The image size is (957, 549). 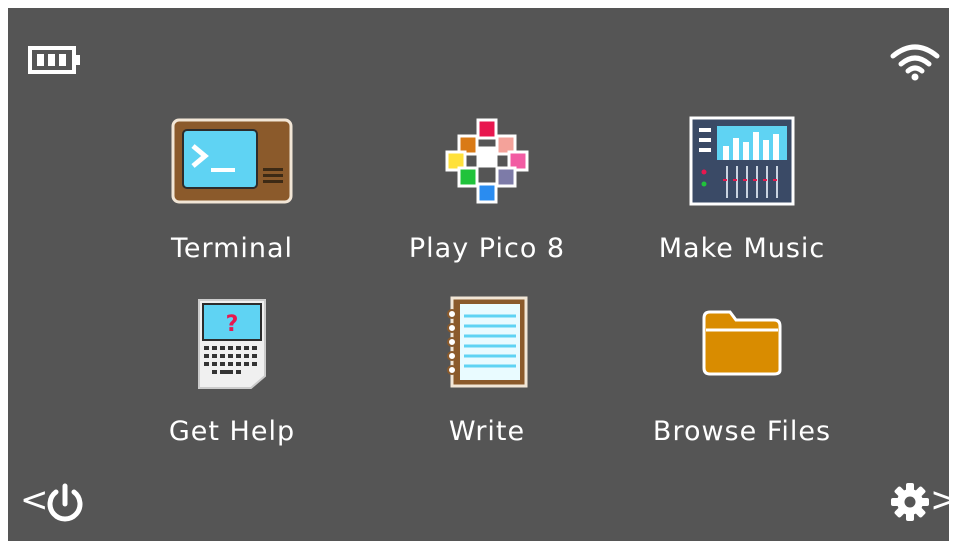 I want to click on app-label: Terminal, so click(x=232, y=248).